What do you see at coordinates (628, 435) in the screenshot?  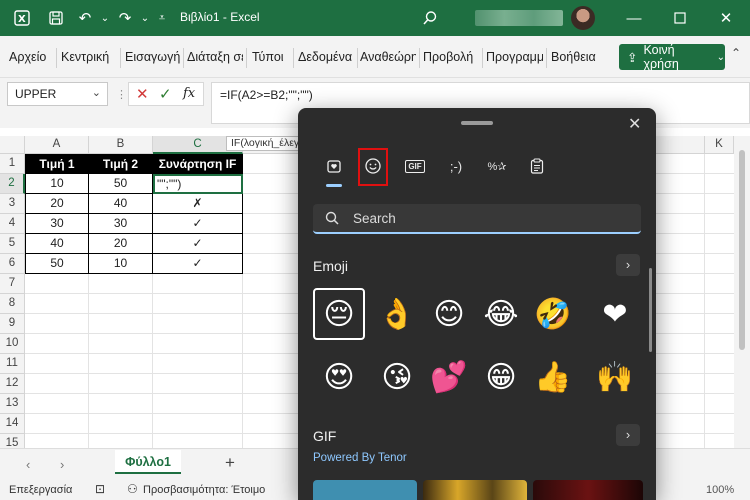 I see `gif-more-button: ›` at bounding box center [628, 435].